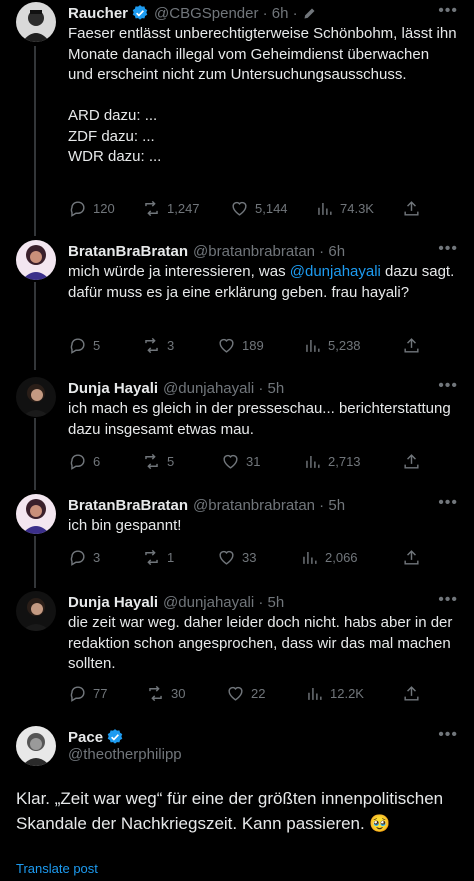 This screenshot has height=881, width=474. What do you see at coordinates (245, 693) in the screenshot?
I see `like-button: 22` at bounding box center [245, 693].